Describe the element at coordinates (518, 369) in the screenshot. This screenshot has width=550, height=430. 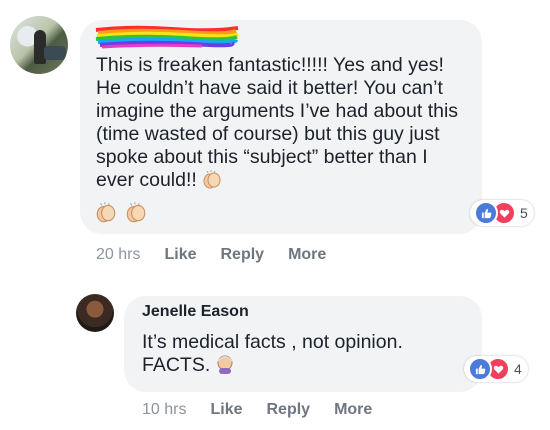
I see `reaction-count: 4` at that location.